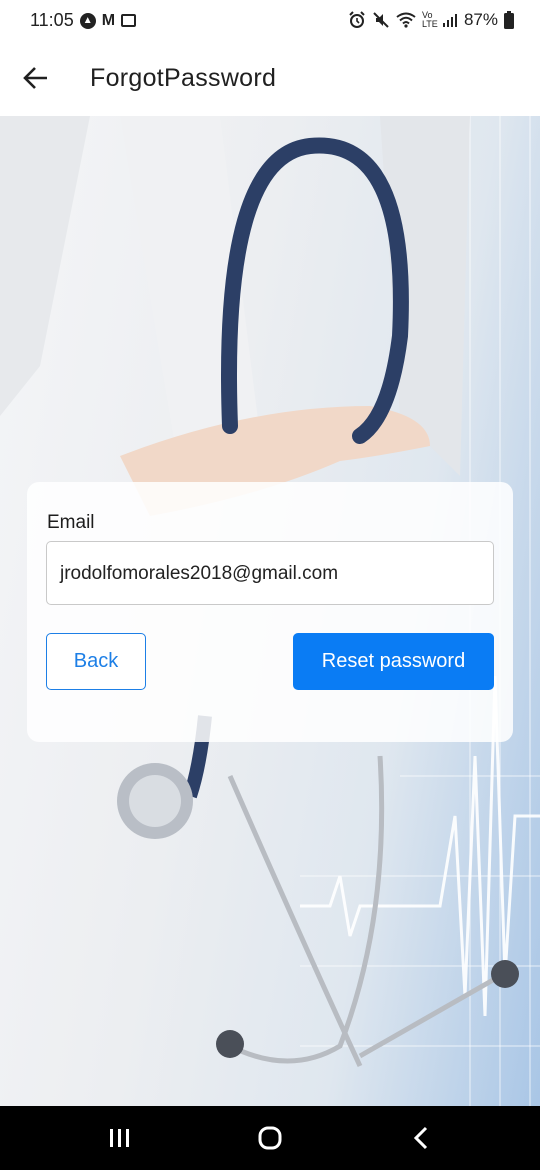 The width and height of the screenshot is (540, 1170). Describe the element at coordinates (183, 78) in the screenshot. I see `page-title: ForgotPassword` at that location.